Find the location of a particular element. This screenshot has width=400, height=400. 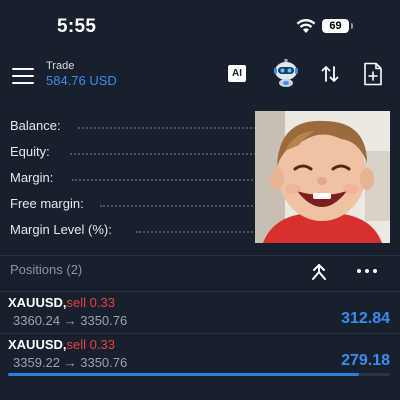

wifi-icon is located at coordinates (306, 28).